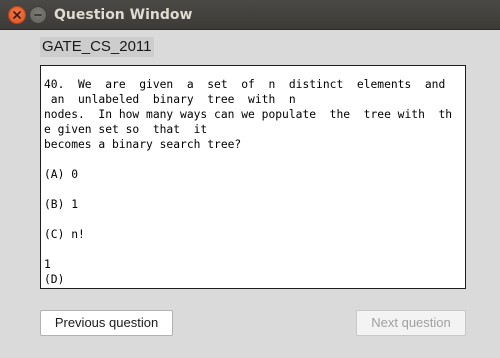  Describe the element at coordinates (411, 323) in the screenshot. I see `next-question-button: Next question` at that location.